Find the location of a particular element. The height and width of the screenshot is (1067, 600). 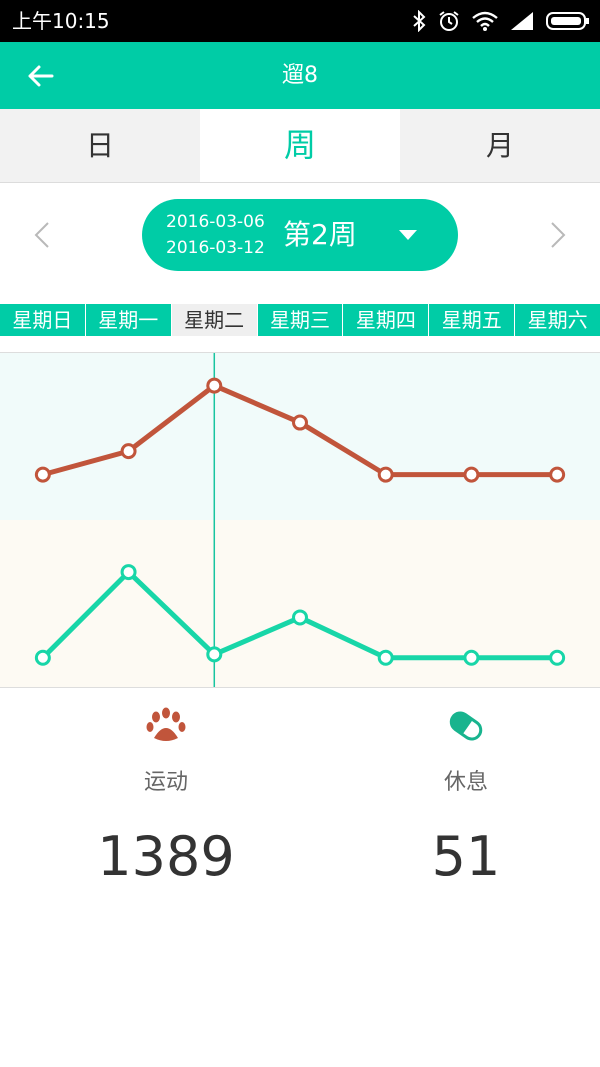

day-monday: 星期一 is located at coordinates (128, 320).